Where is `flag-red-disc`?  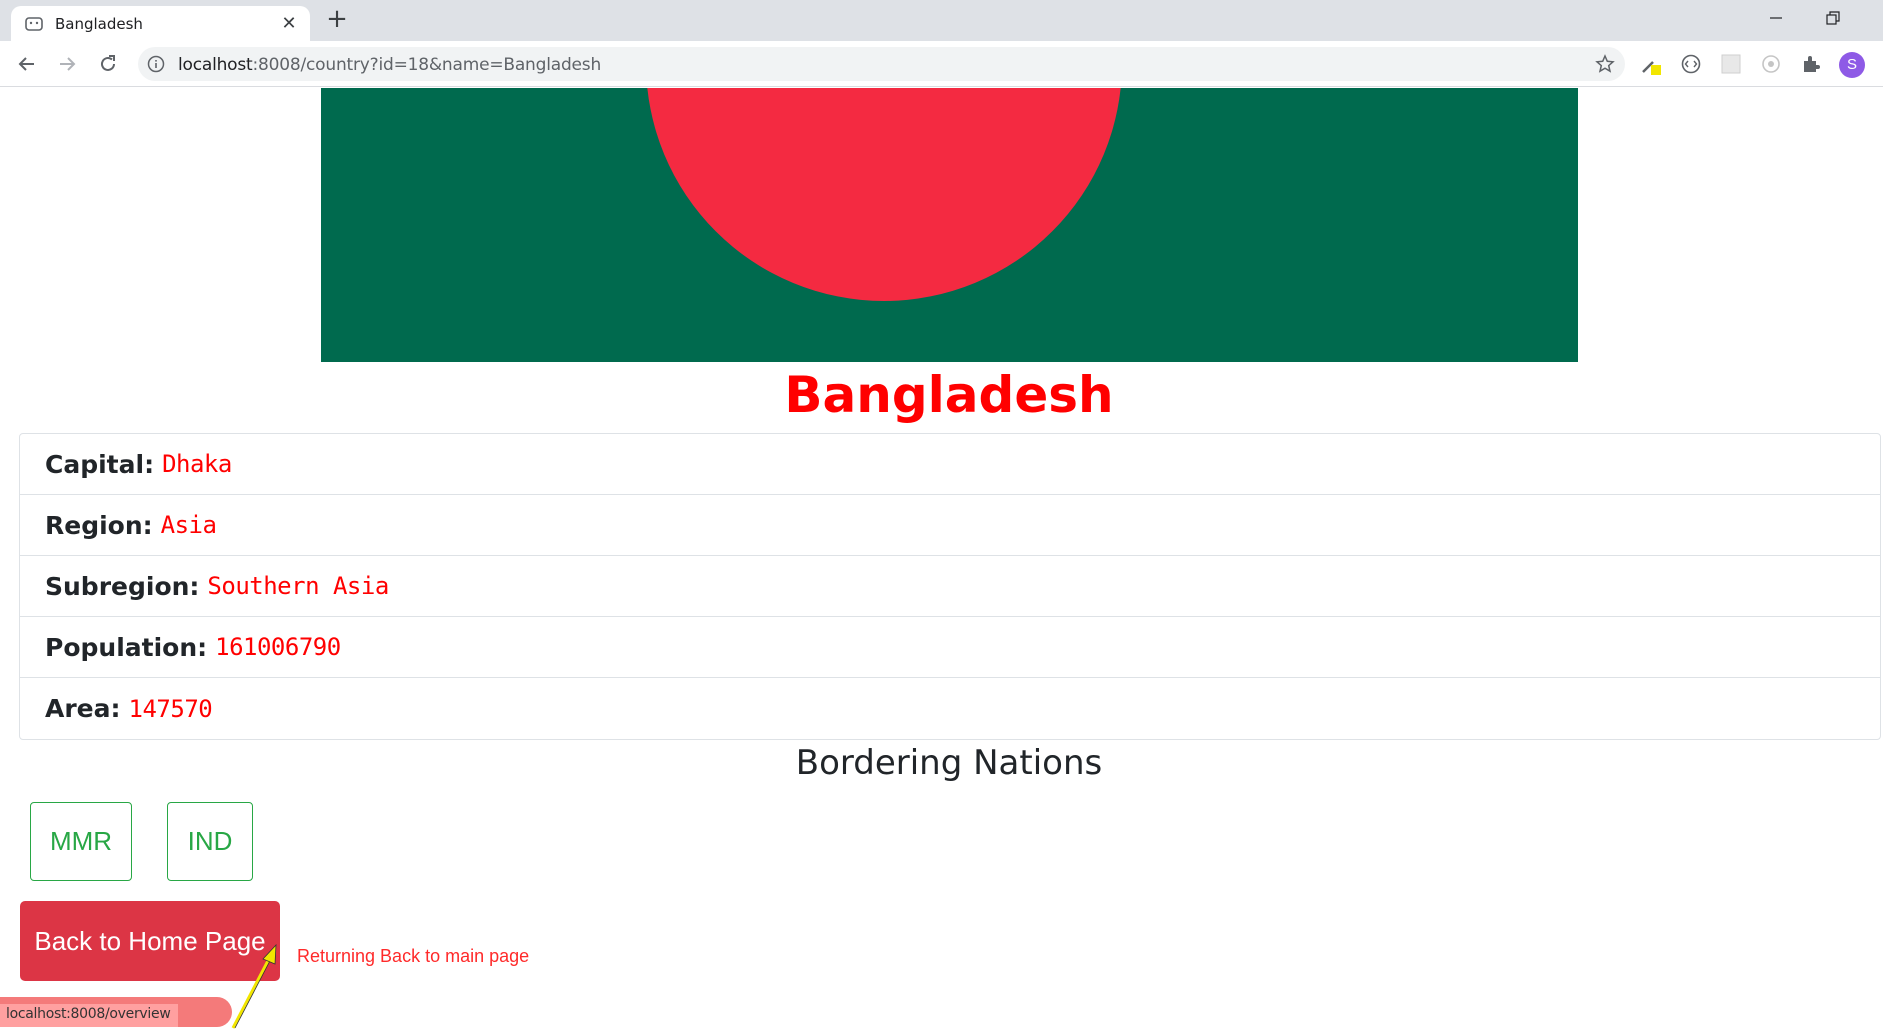
flag-red-disc is located at coordinates (884, 194).